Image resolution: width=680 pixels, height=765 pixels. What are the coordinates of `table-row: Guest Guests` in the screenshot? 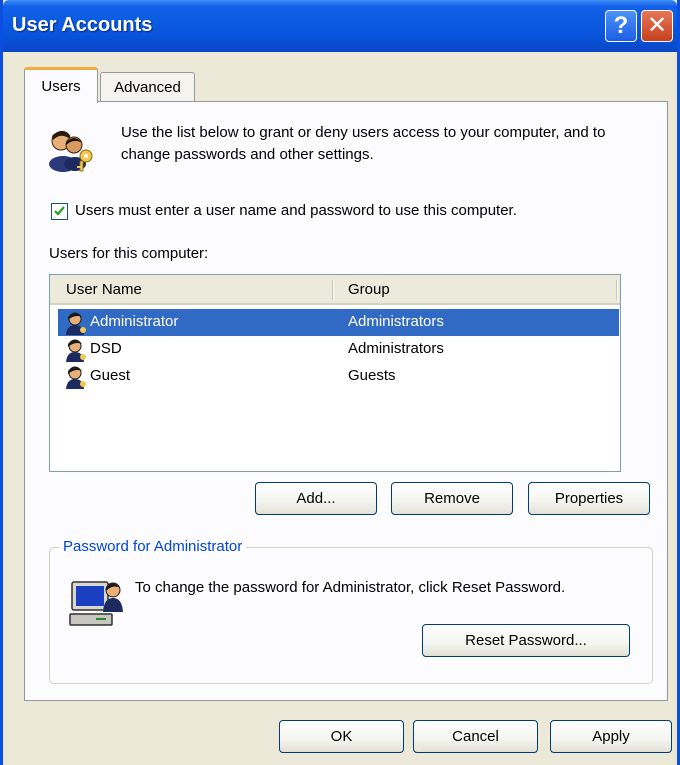 It's located at (338, 376).